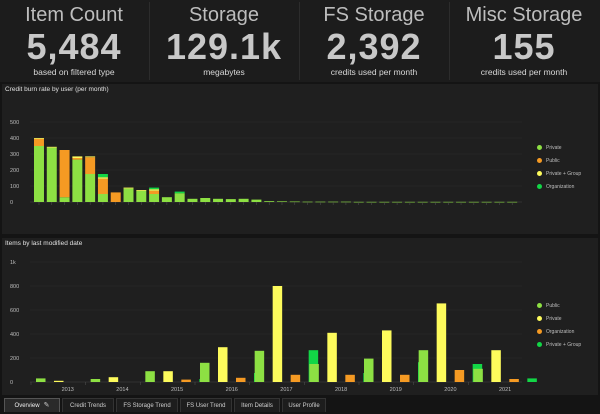  Describe the element at coordinates (567, 326) in the screenshot. I see `chart-legend: Public Private Organization Private + Group` at that location.